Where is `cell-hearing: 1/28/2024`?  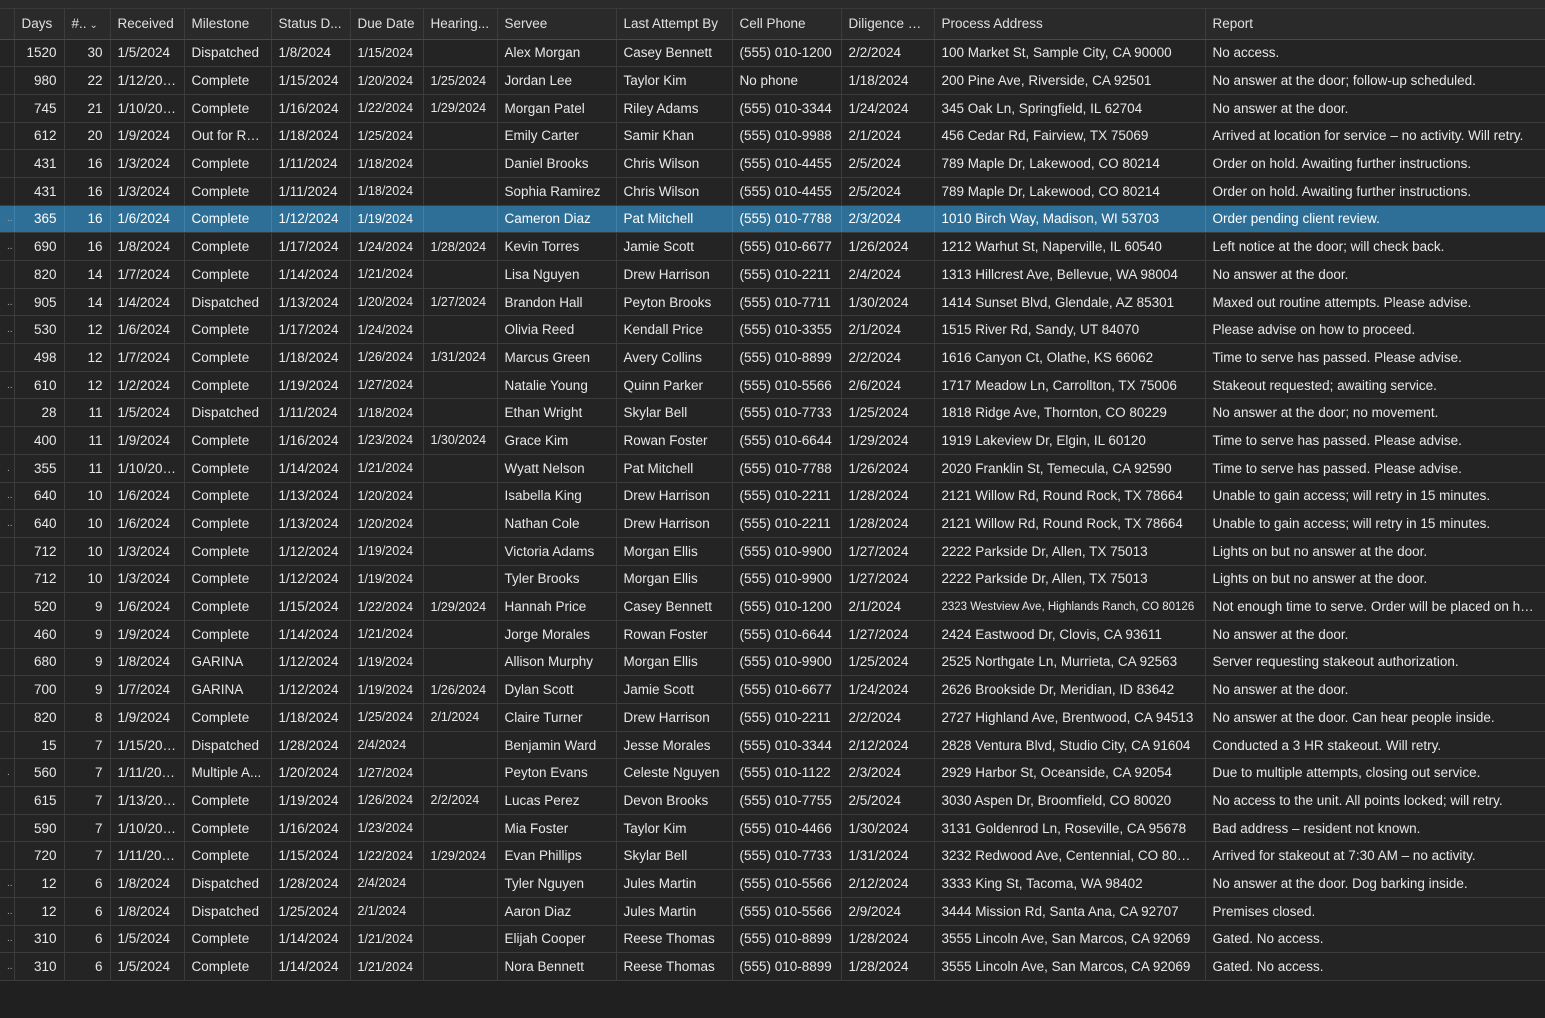
cell-hearing: 1/28/2024 is located at coordinates (460, 246).